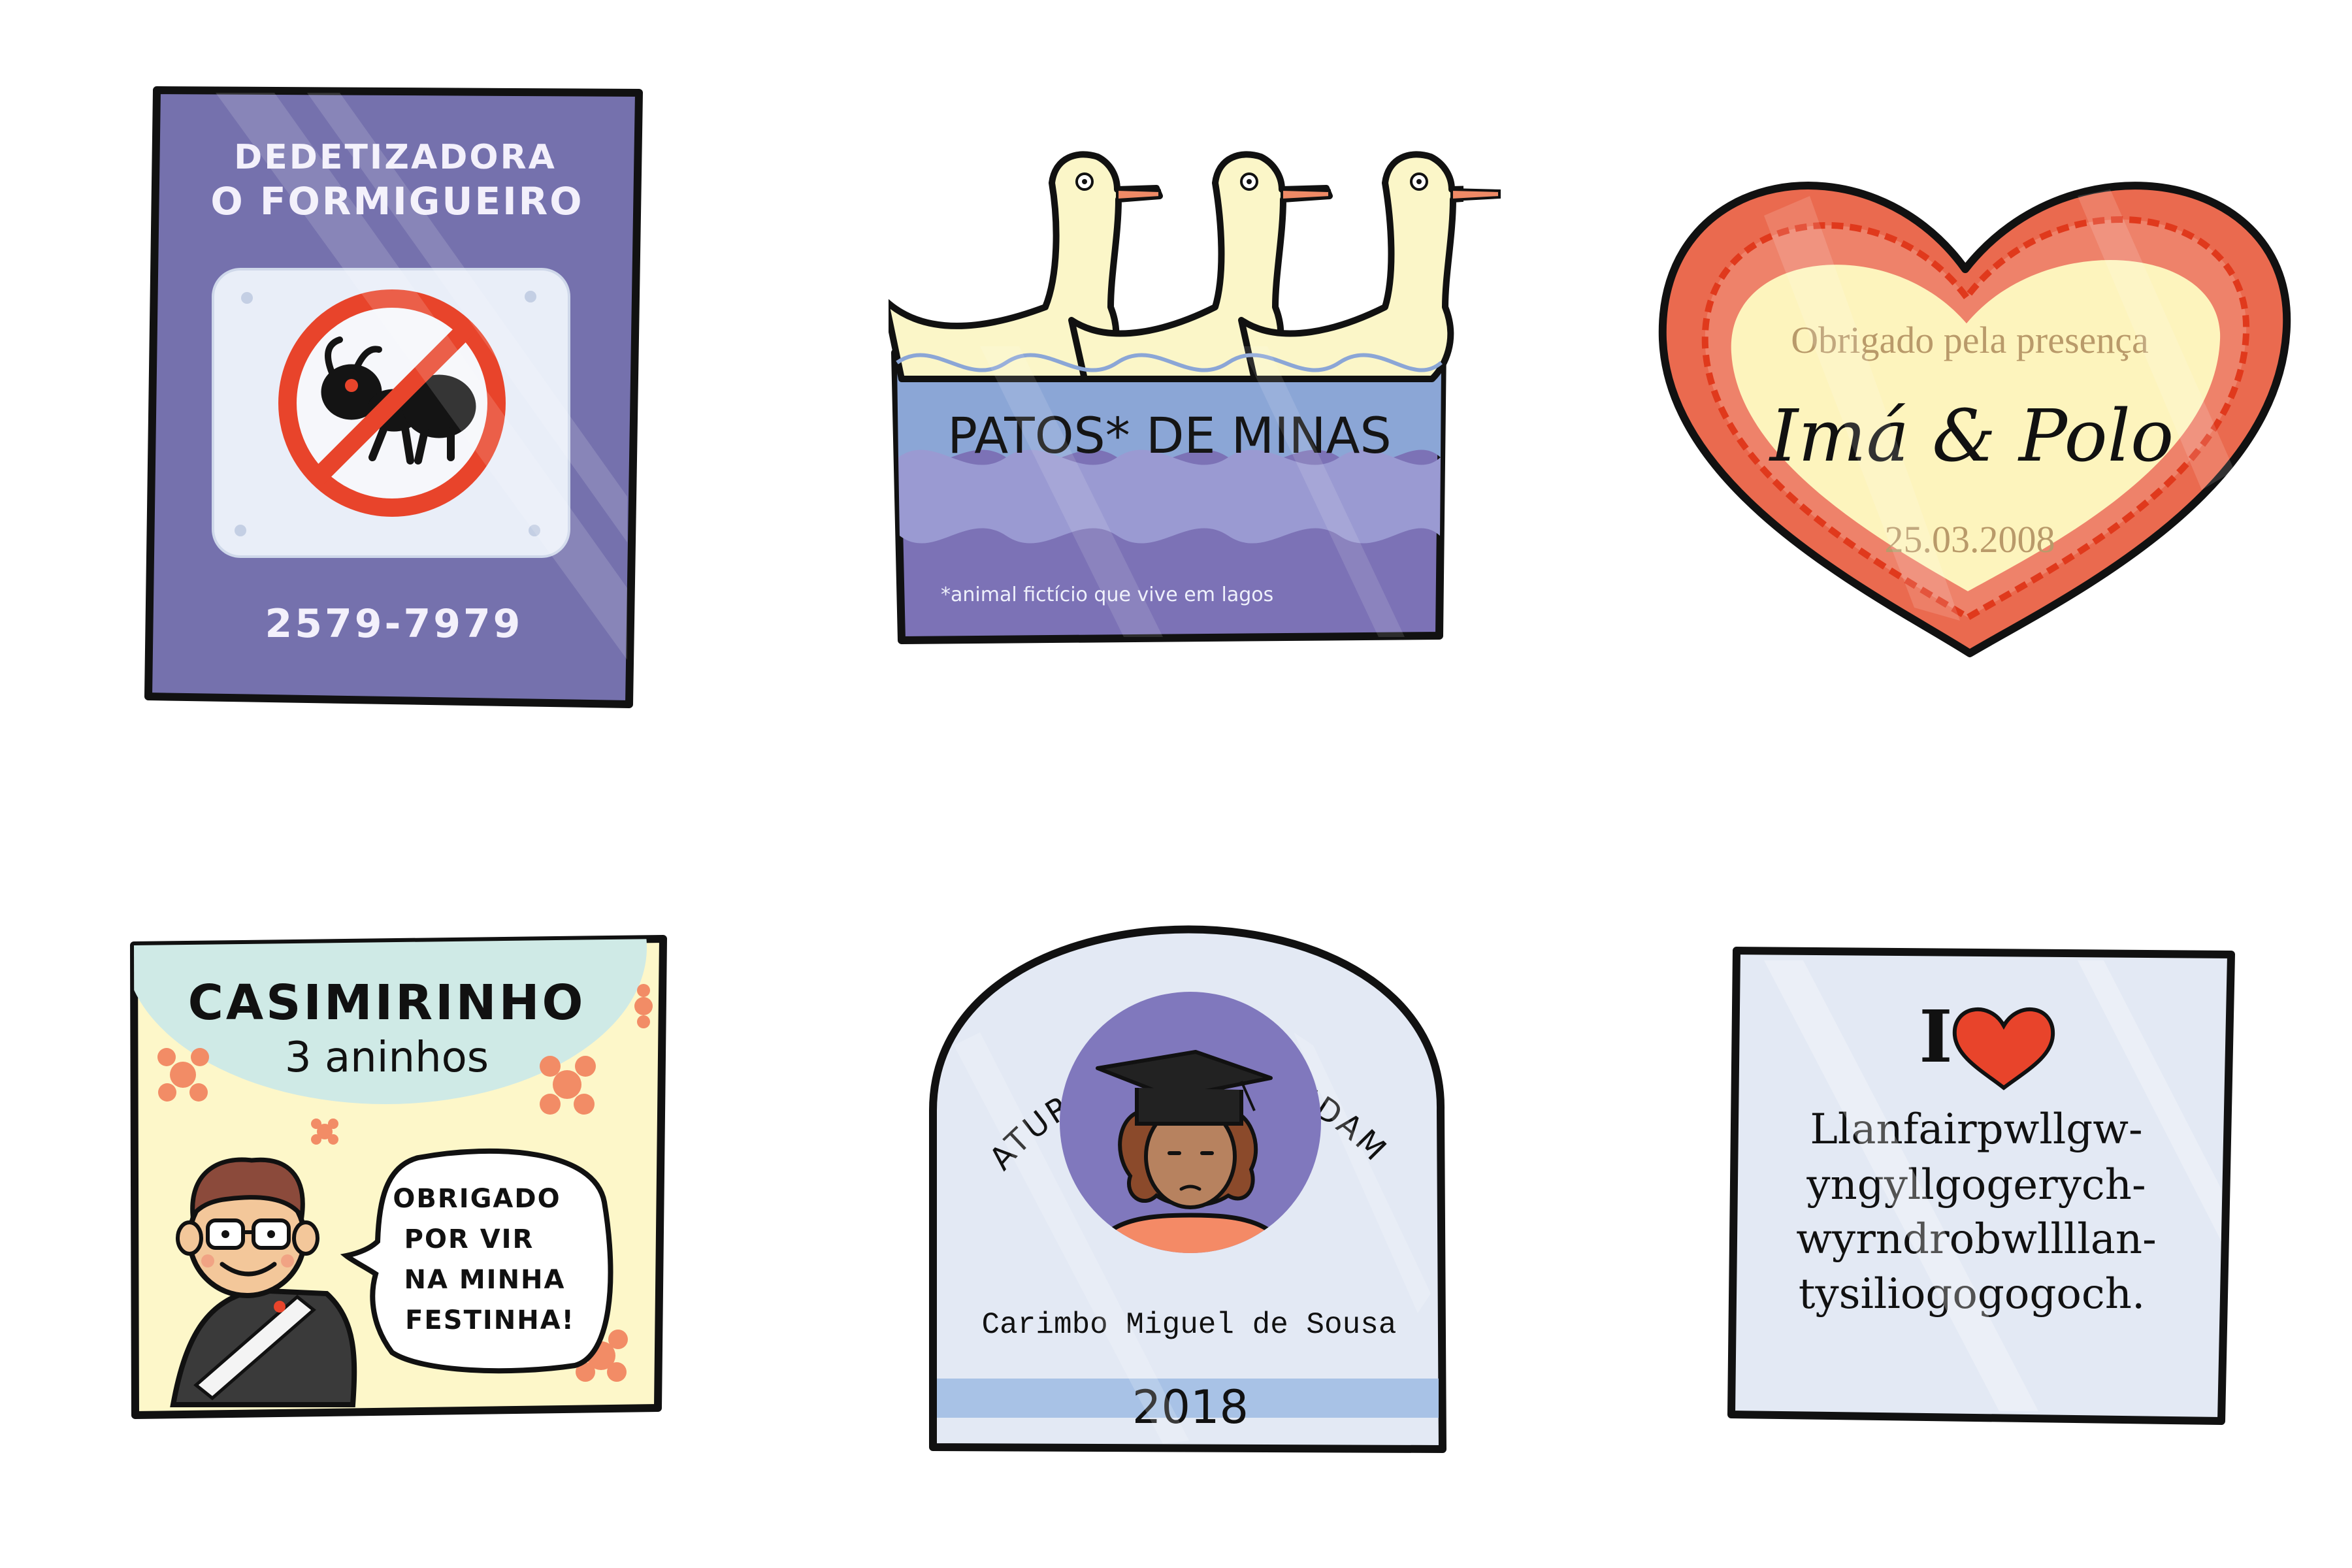  Describe the element at coordinates (1971, 436) in the screenshot. I see `wedding-names: Imá & Polo` at that location.